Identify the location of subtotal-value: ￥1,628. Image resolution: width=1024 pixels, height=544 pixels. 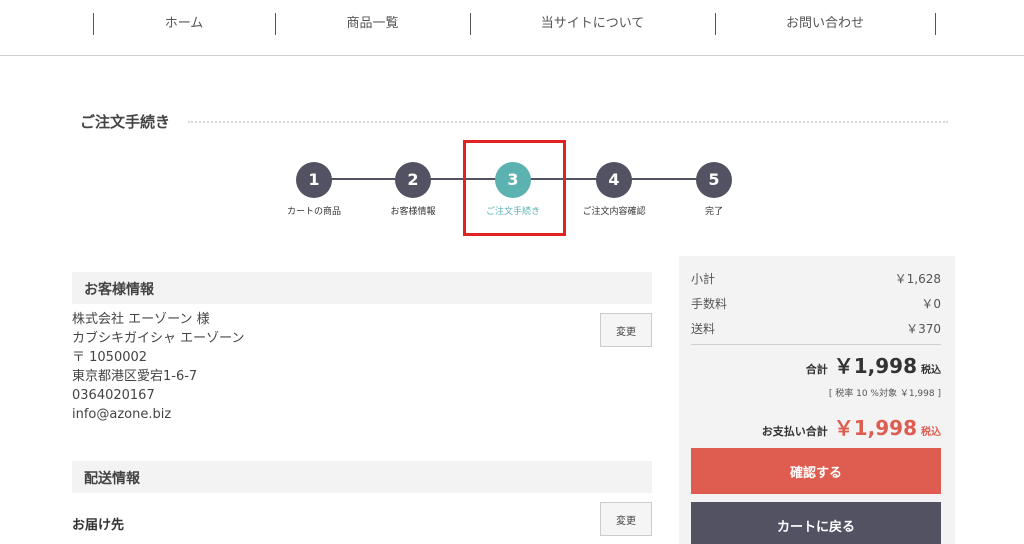
(917, 279).